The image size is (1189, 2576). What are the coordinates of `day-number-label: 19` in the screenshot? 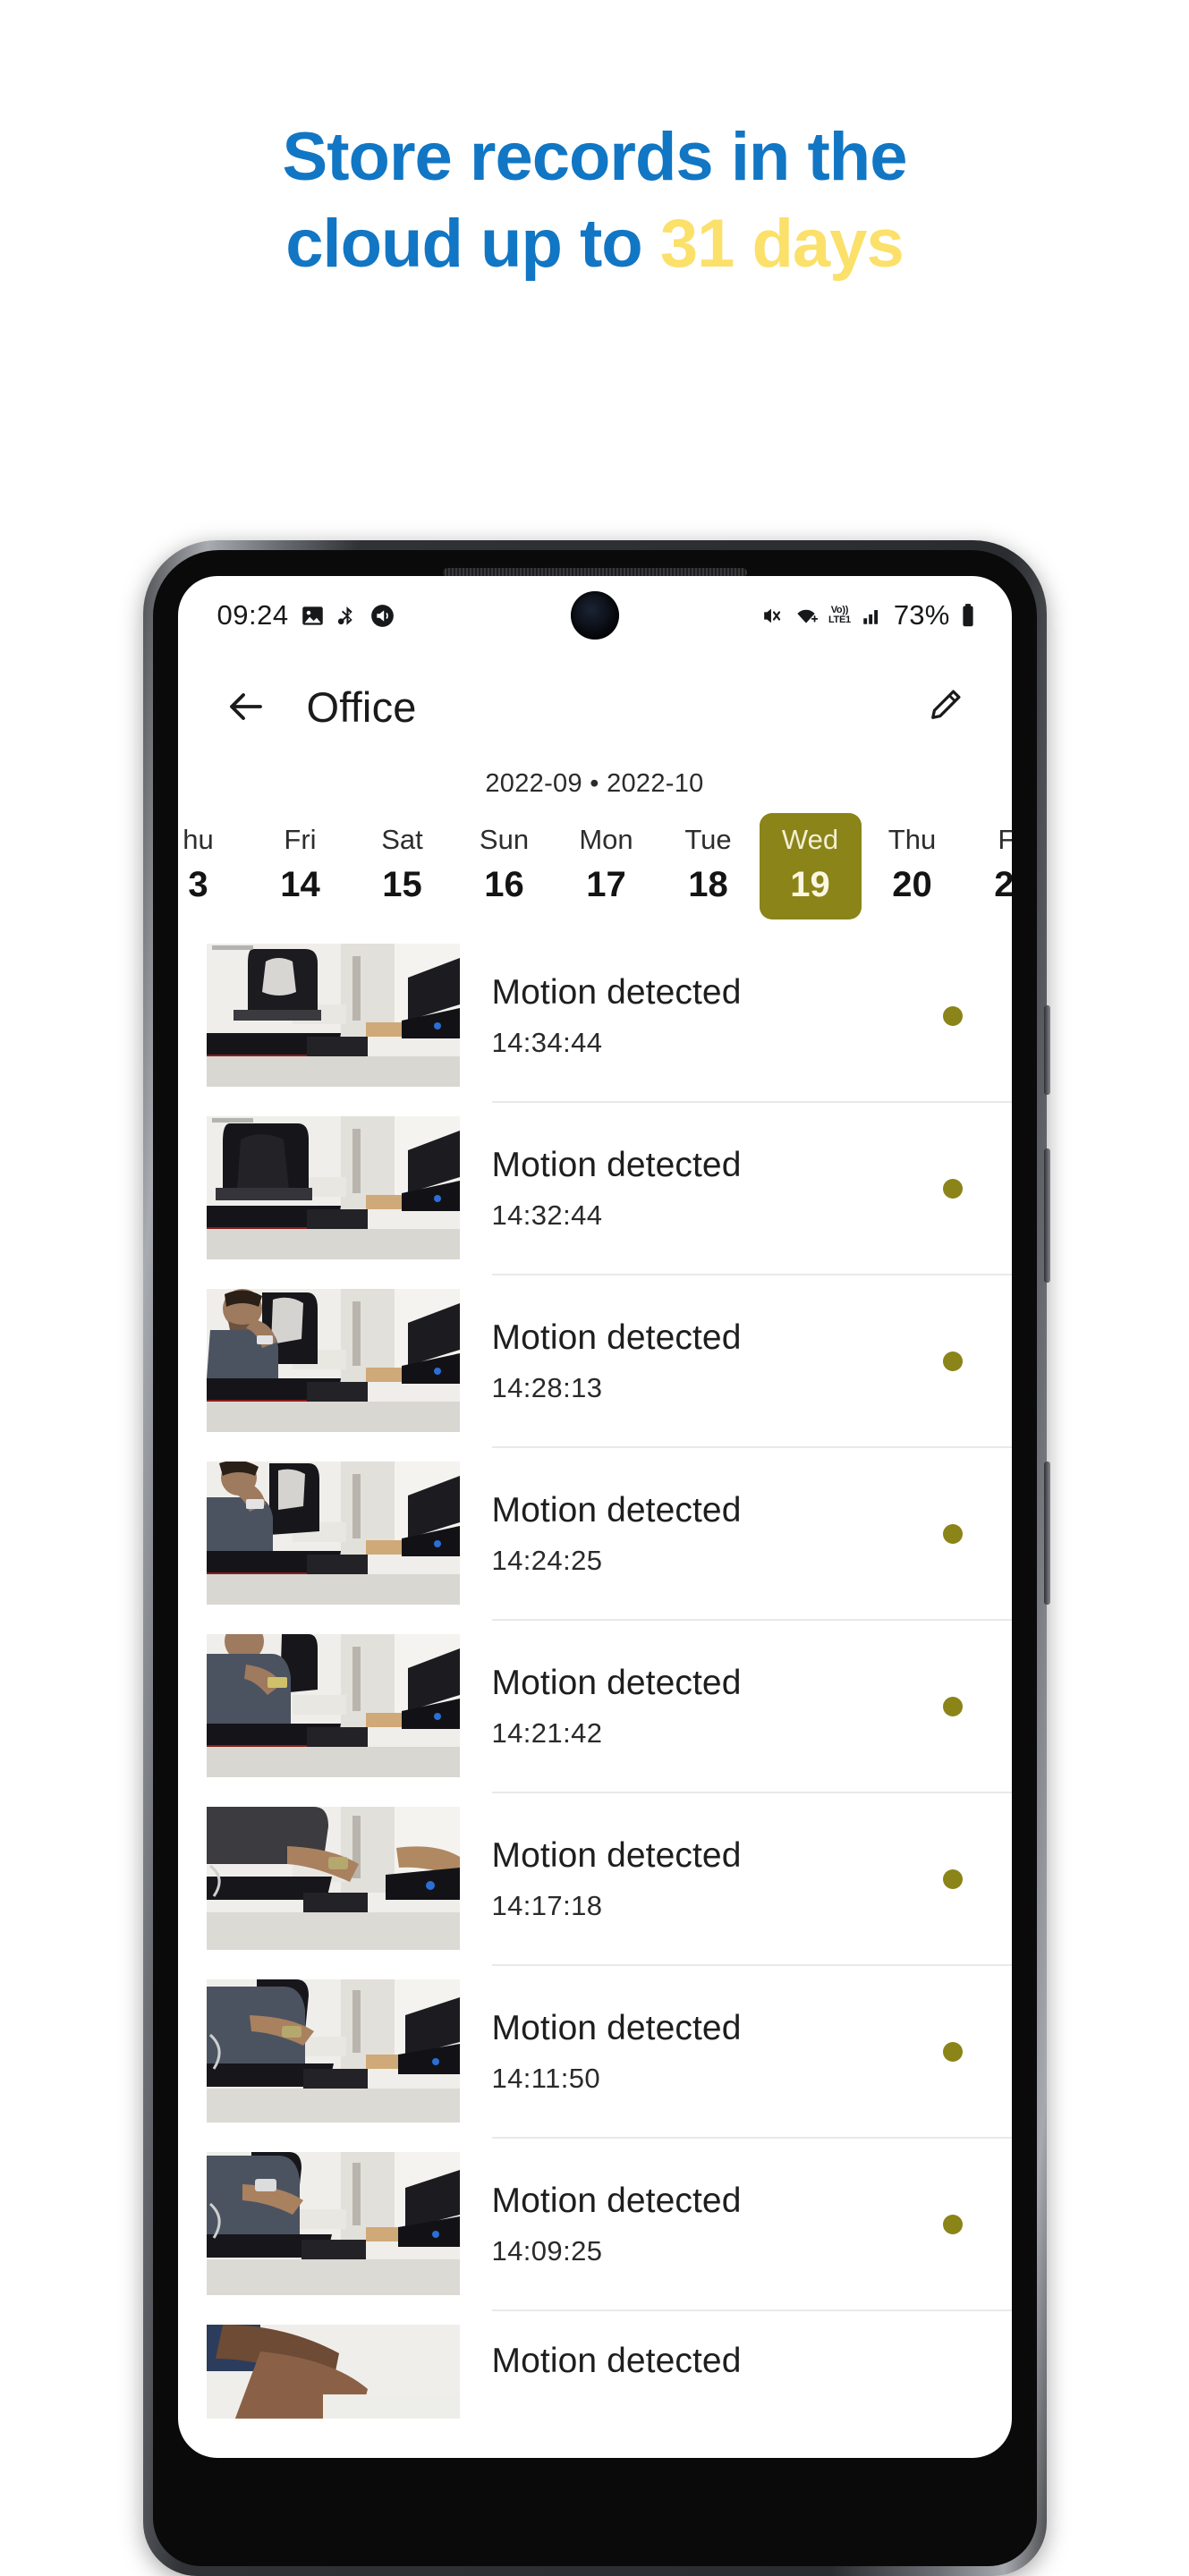 It's located at (810, 884).